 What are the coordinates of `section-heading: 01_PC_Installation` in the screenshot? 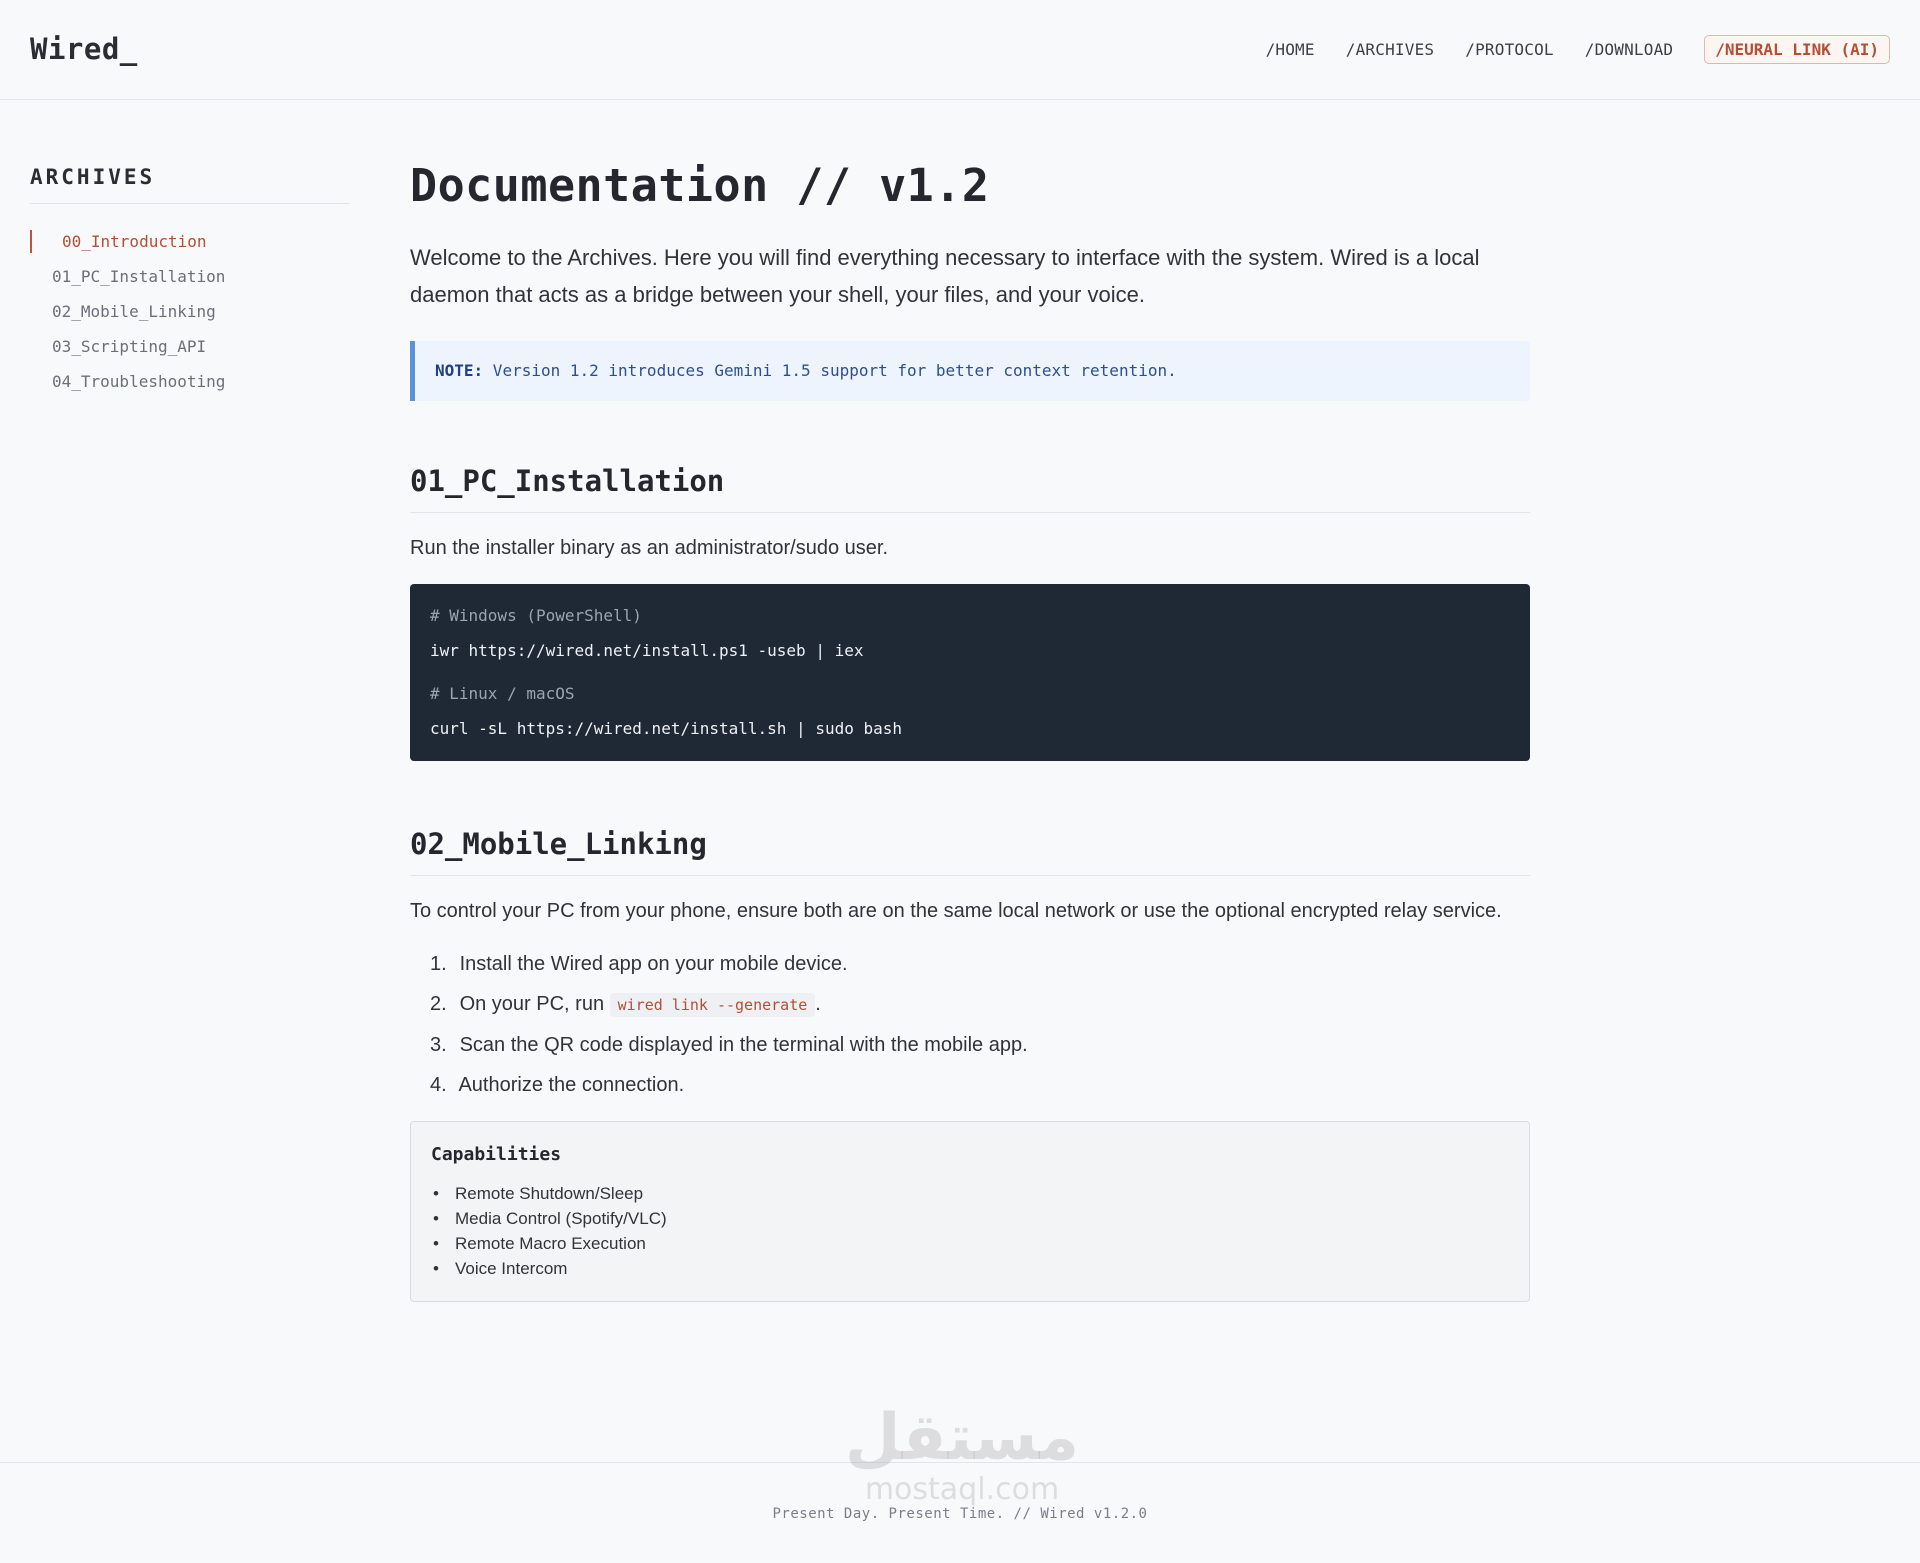 It's located at (970, 488).